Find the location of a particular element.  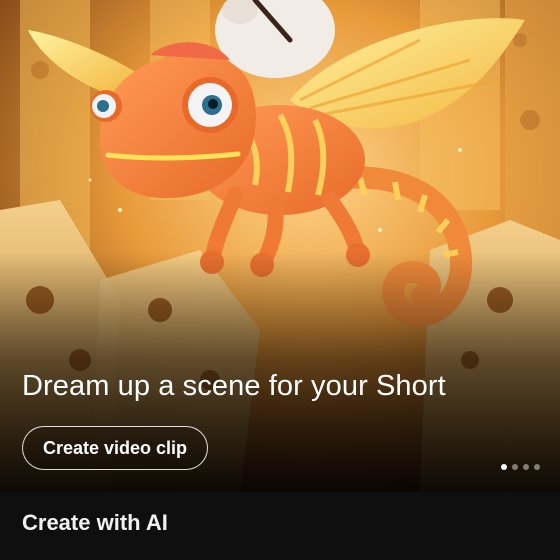

create-video-clip-button: Create video clip is located at coordinates (115, 448).